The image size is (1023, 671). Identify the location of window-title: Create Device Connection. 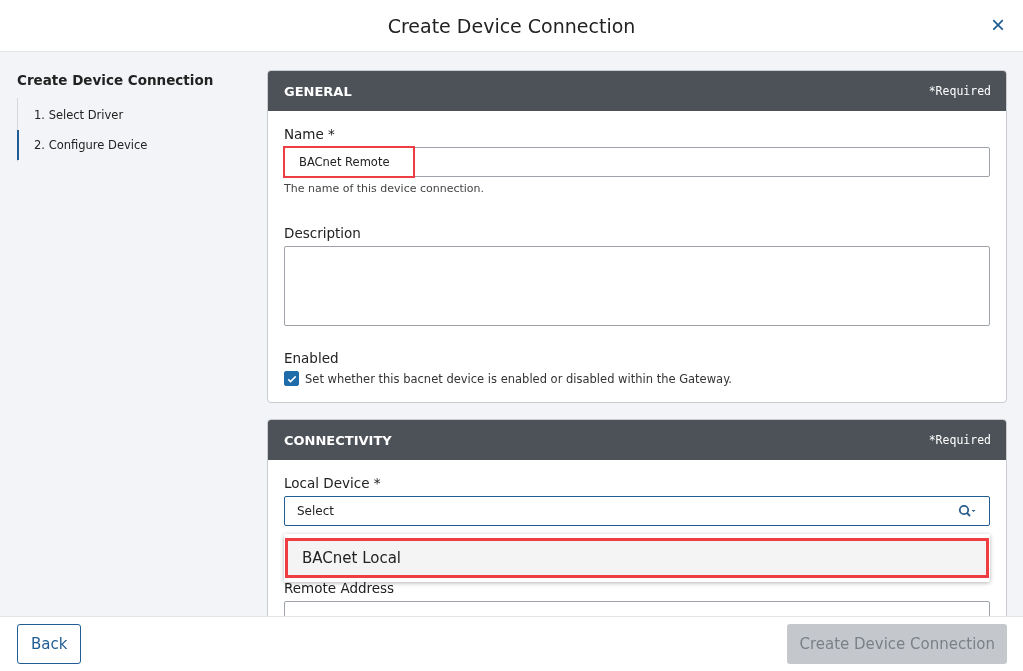
(511, 25).